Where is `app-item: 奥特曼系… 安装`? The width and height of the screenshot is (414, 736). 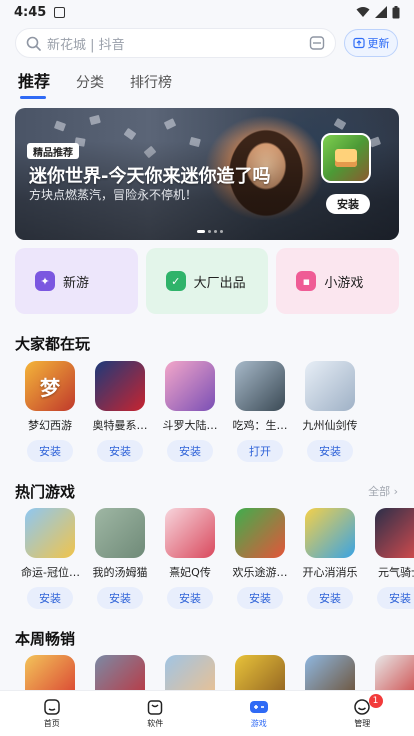
app-item: 奥特曼系… 安装 is located at coordinates (120, 411).